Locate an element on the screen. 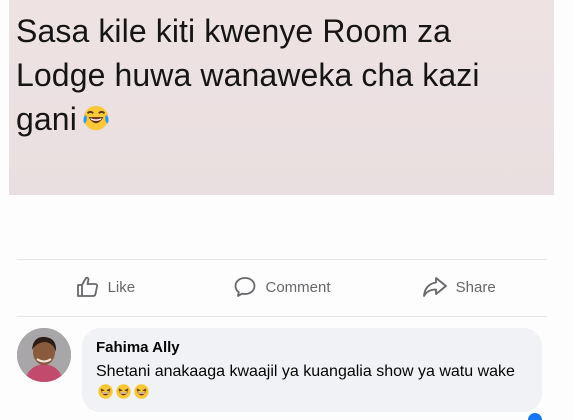 The image size is (573, 420). emoji-group is located at coordinates (123, 392).